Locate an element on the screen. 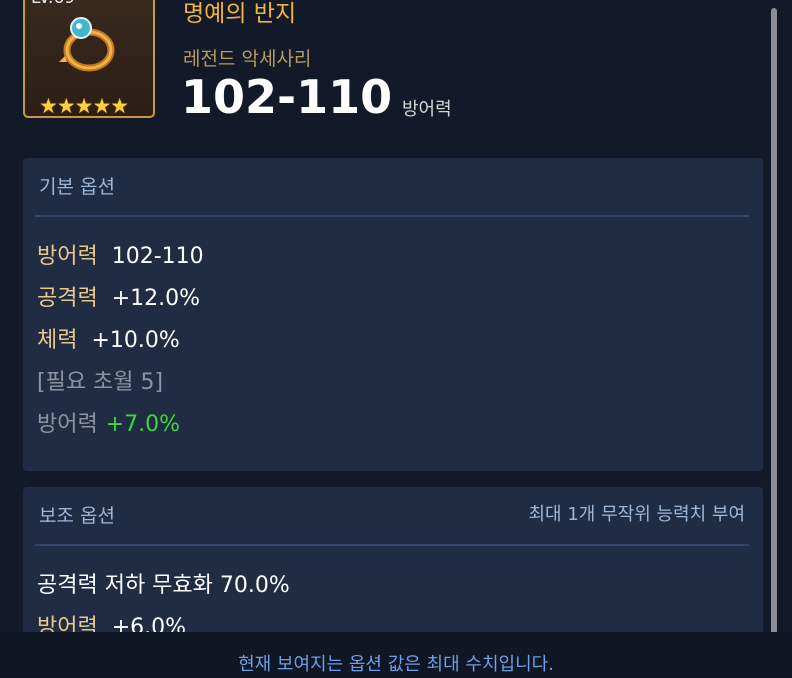  basic-option-line: 공격력 +12.0% is located at coordinates (118, 296).